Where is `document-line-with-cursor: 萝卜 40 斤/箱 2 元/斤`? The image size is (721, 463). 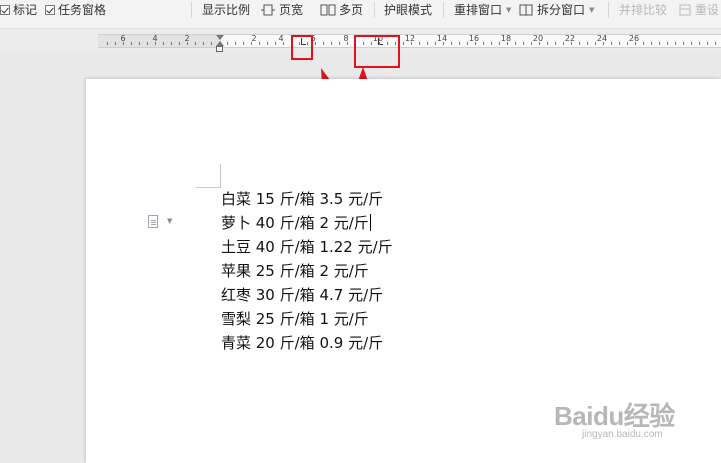
document-line-with-cursor: 萝卜 40 斤/箱 2 元/斤 is located at coordinates (307, 223).